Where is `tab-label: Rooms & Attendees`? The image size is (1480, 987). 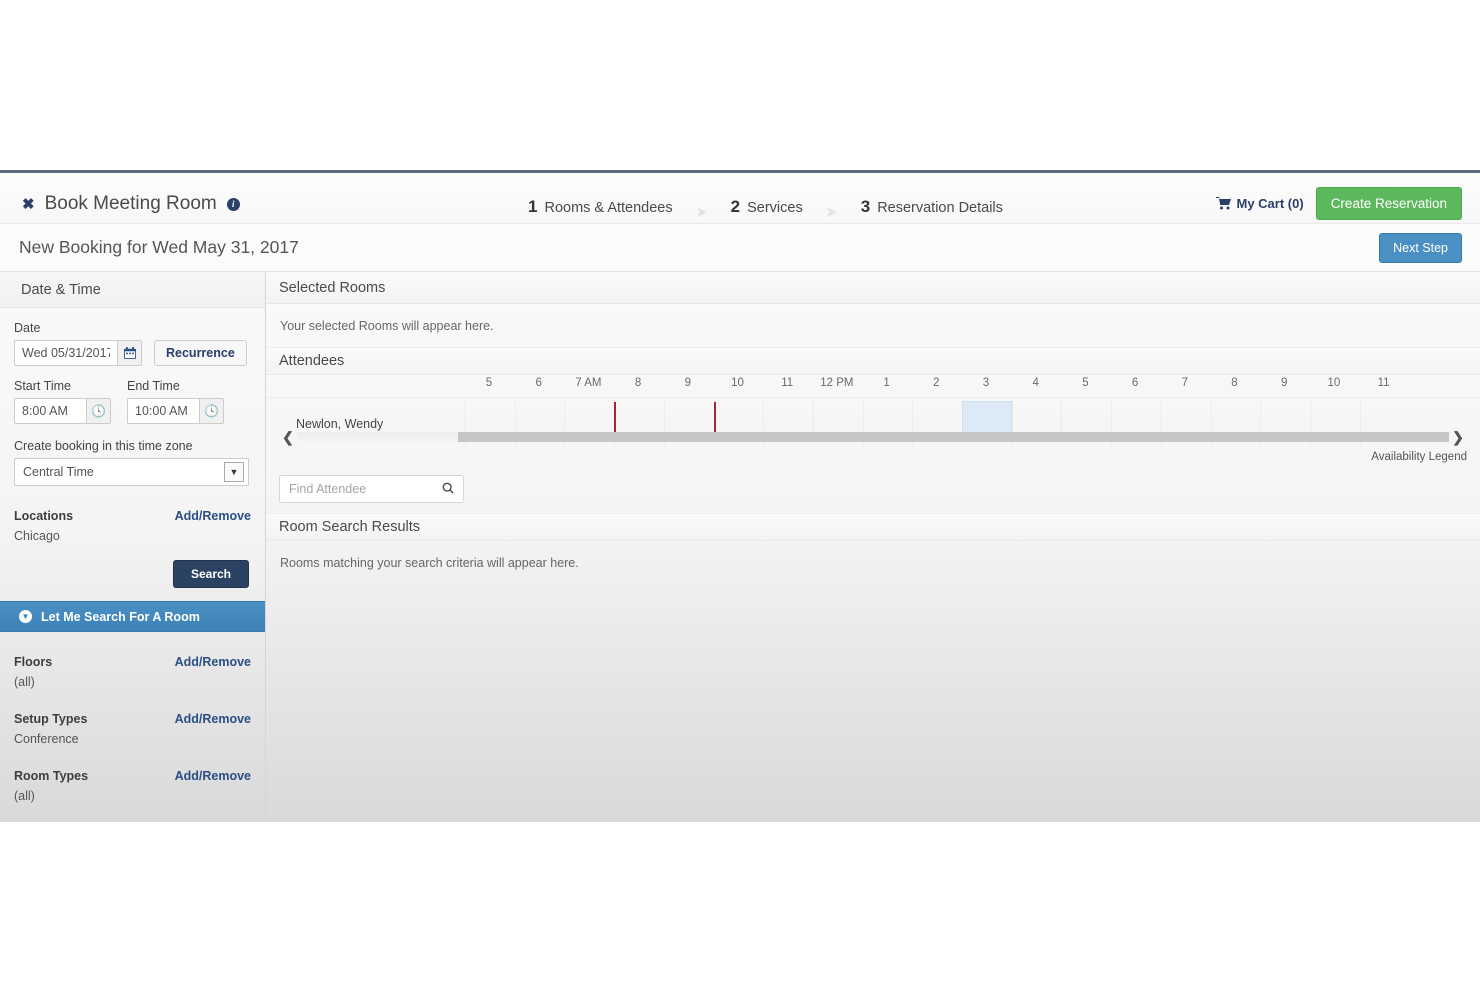 tab-label: Rooms & Attendees is located at coordinates (608, 208).